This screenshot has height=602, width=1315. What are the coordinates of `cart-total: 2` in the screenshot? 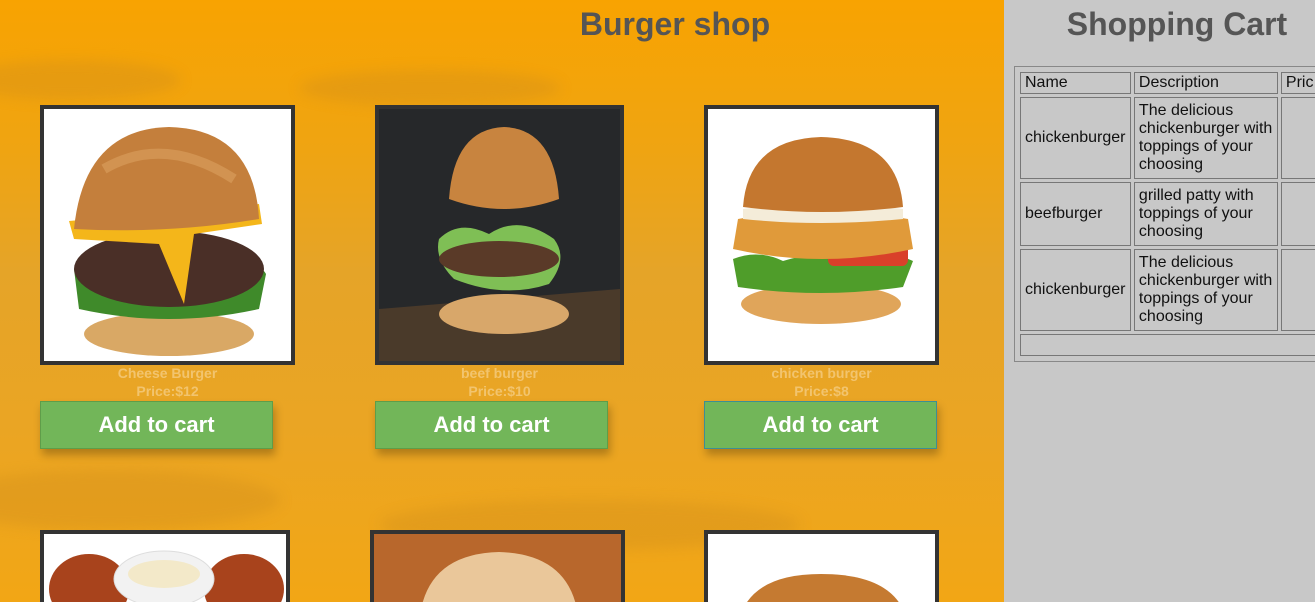 It's located at (1167, 345).